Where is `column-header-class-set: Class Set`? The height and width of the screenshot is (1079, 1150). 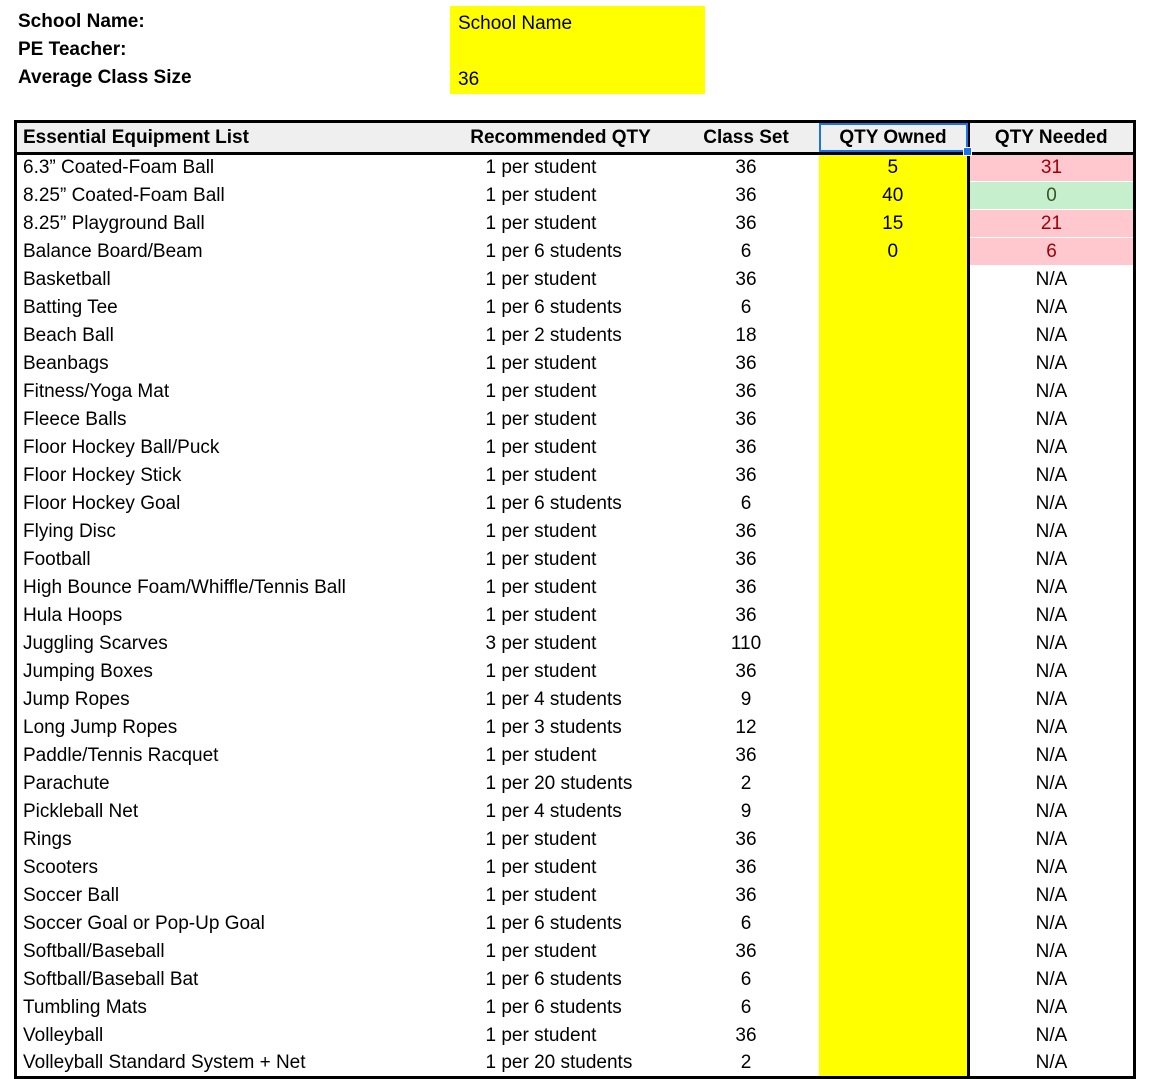 column-header-class-set: Class Set is located at coordinates (746, 138).